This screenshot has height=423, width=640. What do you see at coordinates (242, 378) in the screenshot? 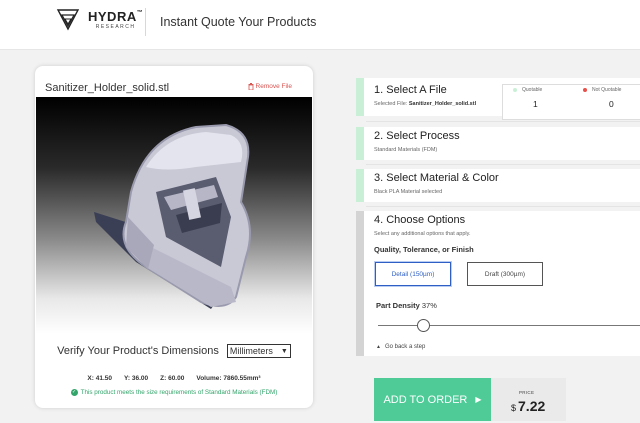
I see `volume-value: 7860.55mm³` at bounding box center [242, 378].